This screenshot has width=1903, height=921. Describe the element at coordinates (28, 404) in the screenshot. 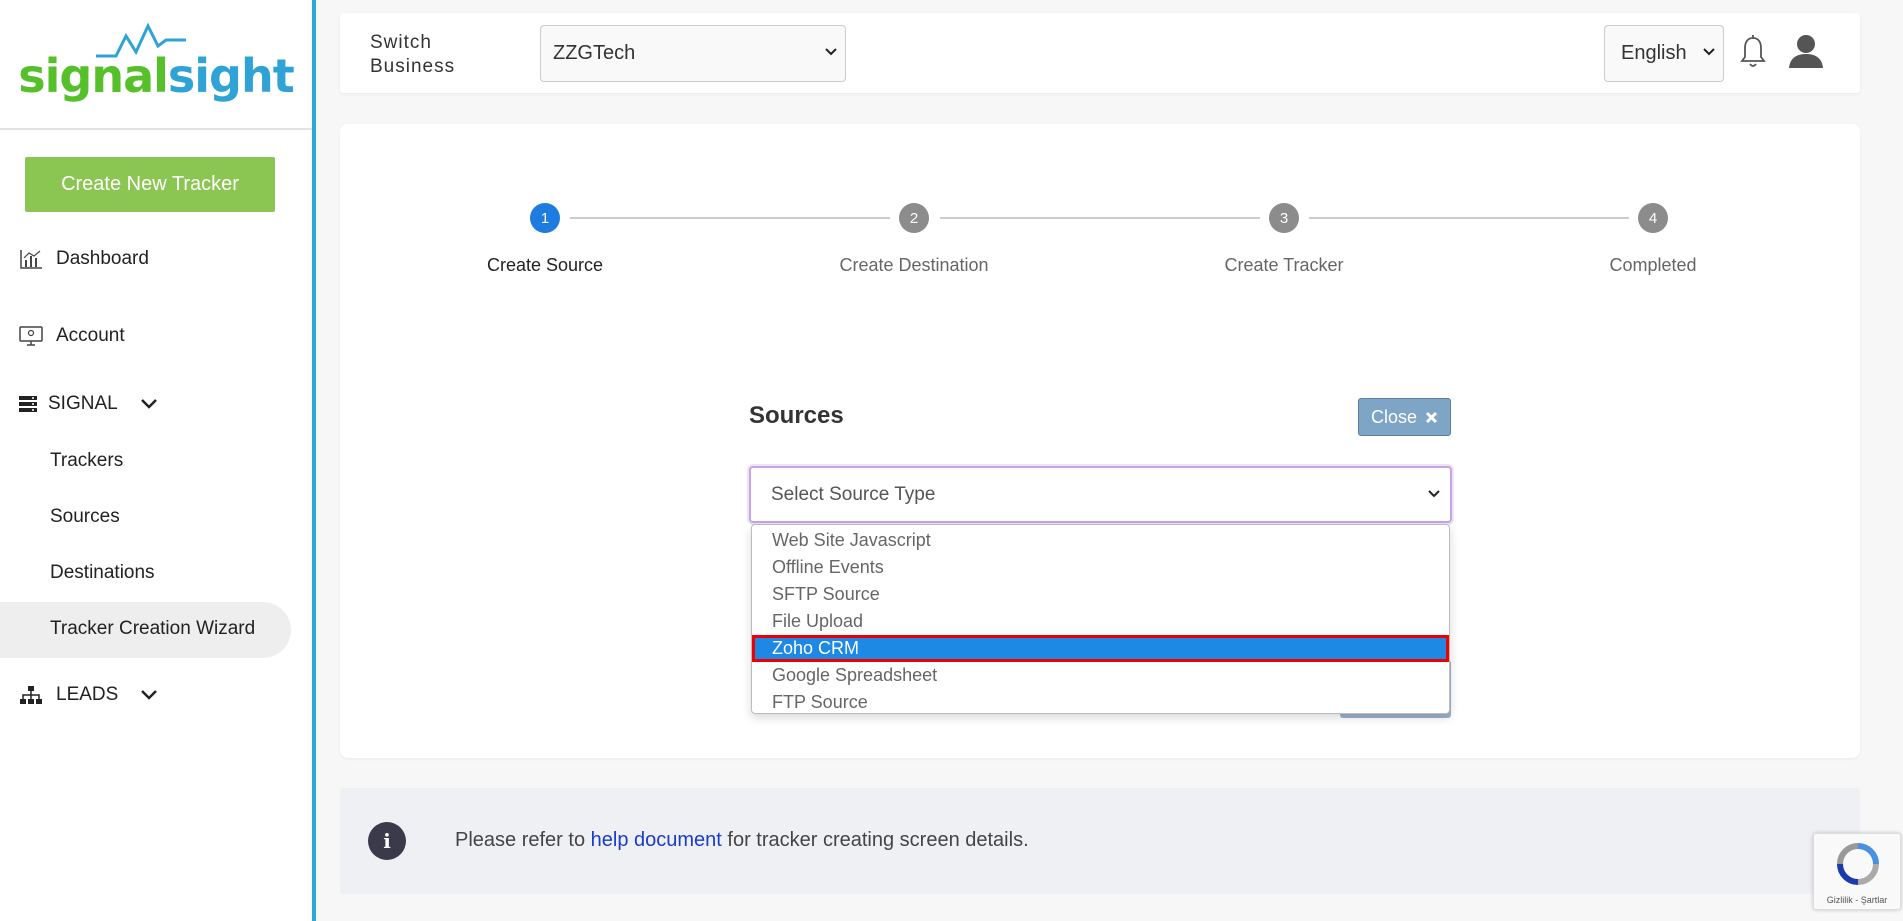

I see `server-icon` at that location.